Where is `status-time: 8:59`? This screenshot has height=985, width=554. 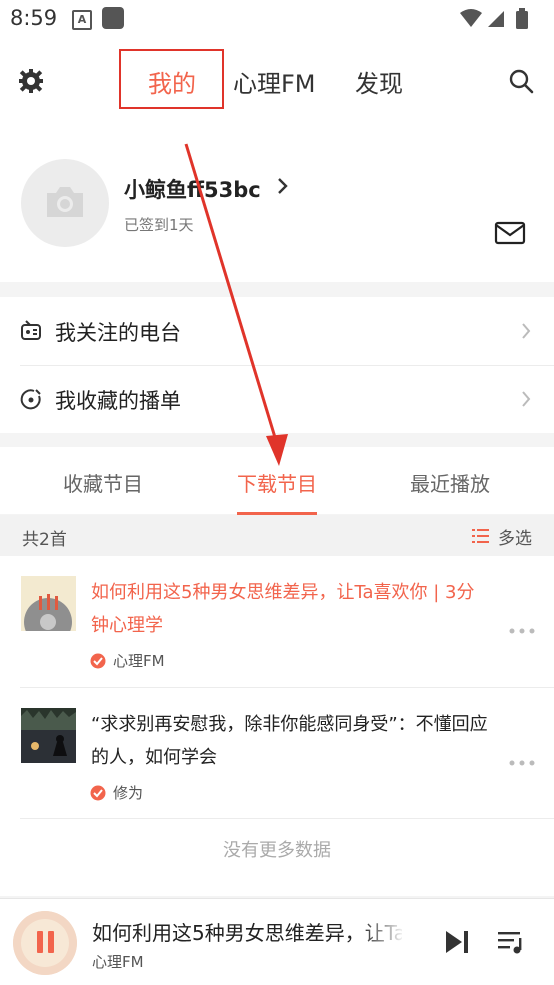 status-time: 8:59 is located at coordinates (34, 18).